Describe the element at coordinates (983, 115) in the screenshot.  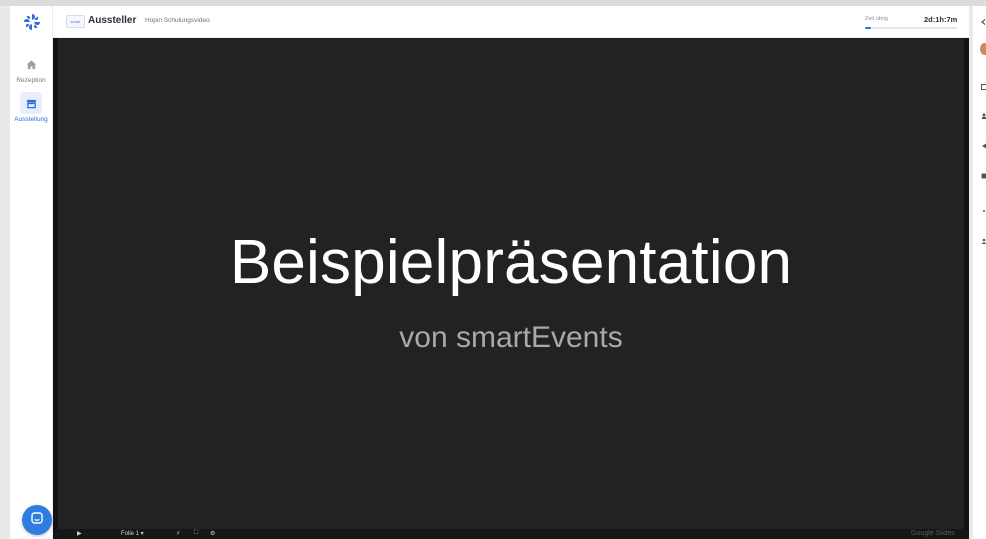
I see `people-tab-icon` at that location.